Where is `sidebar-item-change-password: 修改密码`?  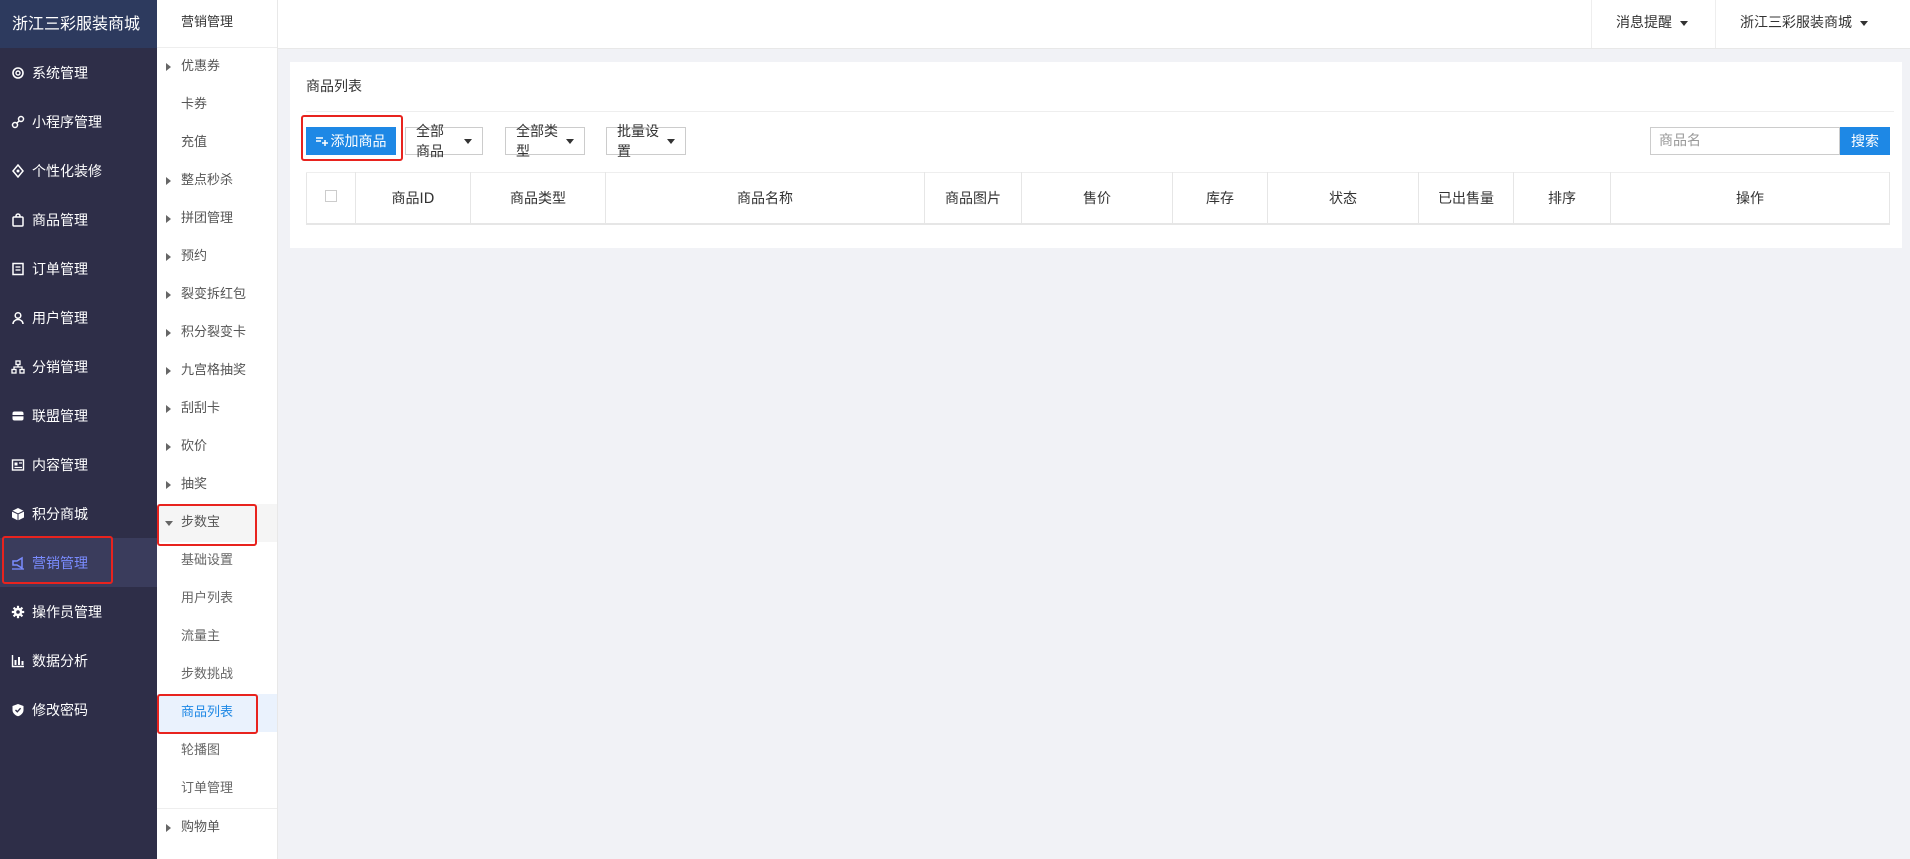
sidebar-item-change-password: 修改密码 is located at coordinates (78, 709).